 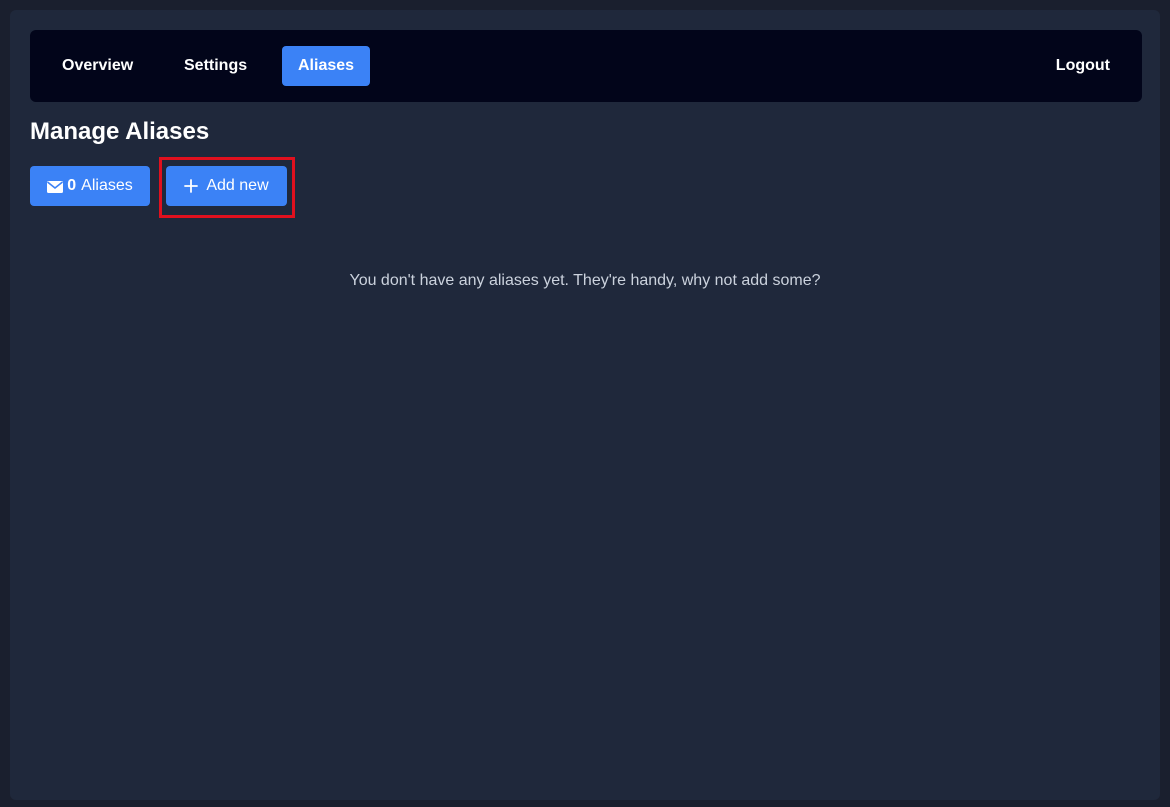 What do you see at coordinates (1083, 66) in the screenshot?
I see `logout-link: Logout` at bounding box center [1083, 66].